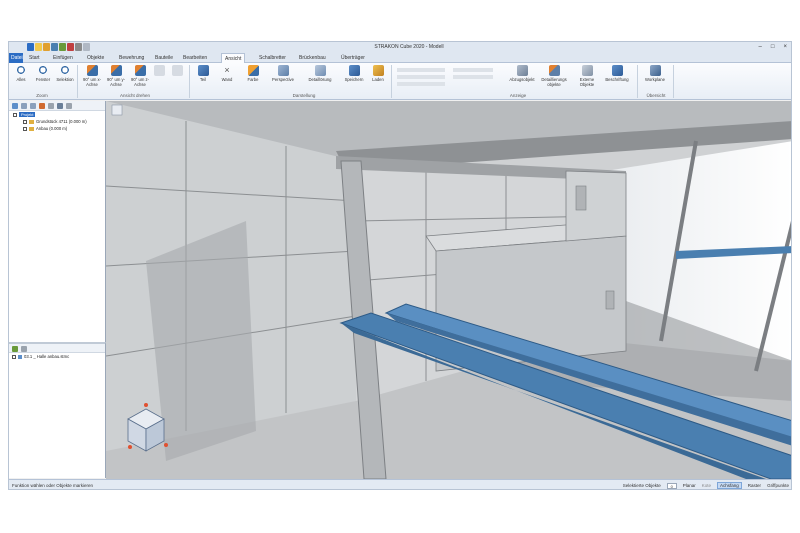 Image resolution: width=800 pixels, height=533 pixels. Describe the element at coordinates (785, 47) in the screenshot. I see `close-button: ×` at that location.